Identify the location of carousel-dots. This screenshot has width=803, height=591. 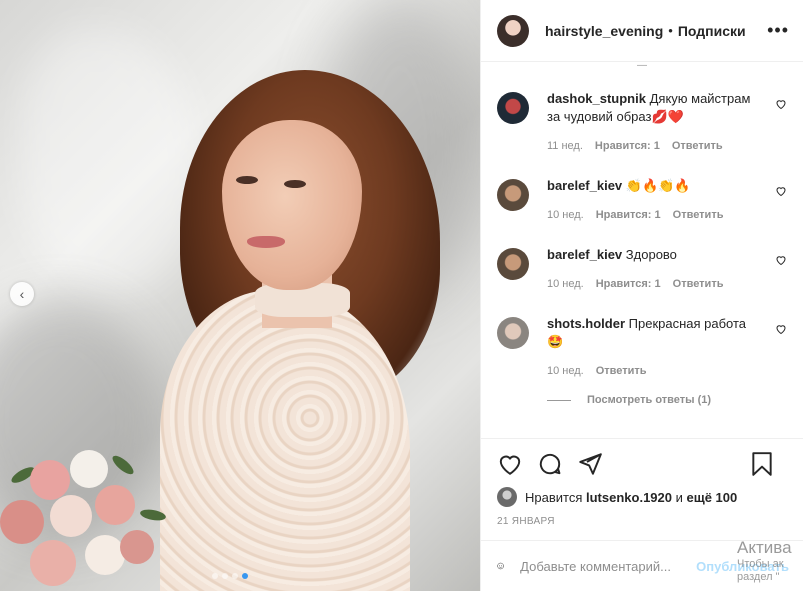
(230, 576).